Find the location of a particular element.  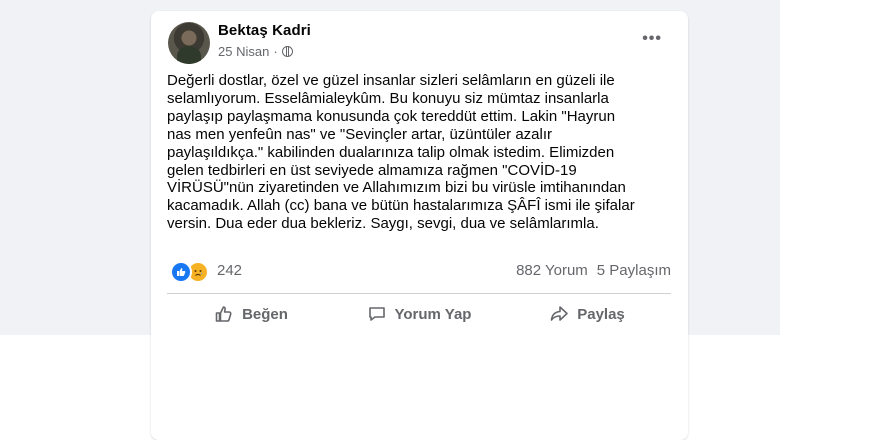

share-count: 5 Paylaşım is located at coordinates (634, 270).